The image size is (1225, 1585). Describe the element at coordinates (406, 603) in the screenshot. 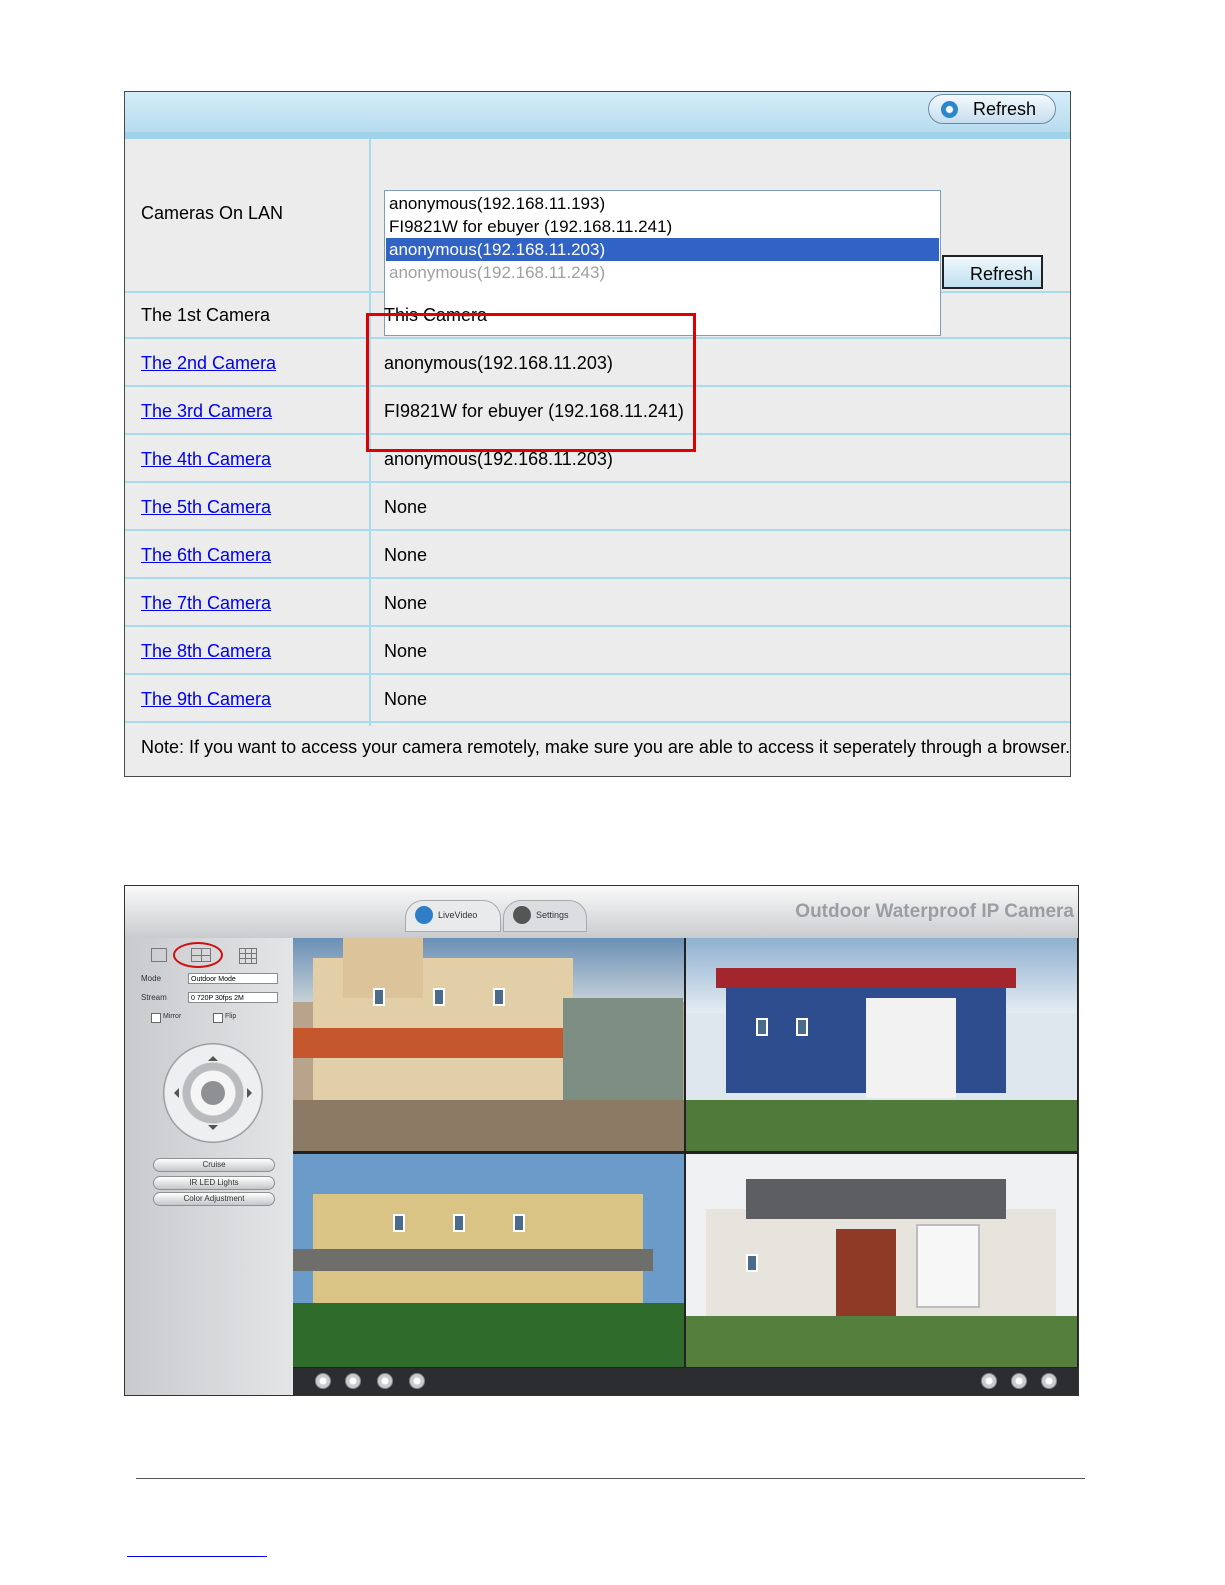

I see `camera-7-value: None` at that location.